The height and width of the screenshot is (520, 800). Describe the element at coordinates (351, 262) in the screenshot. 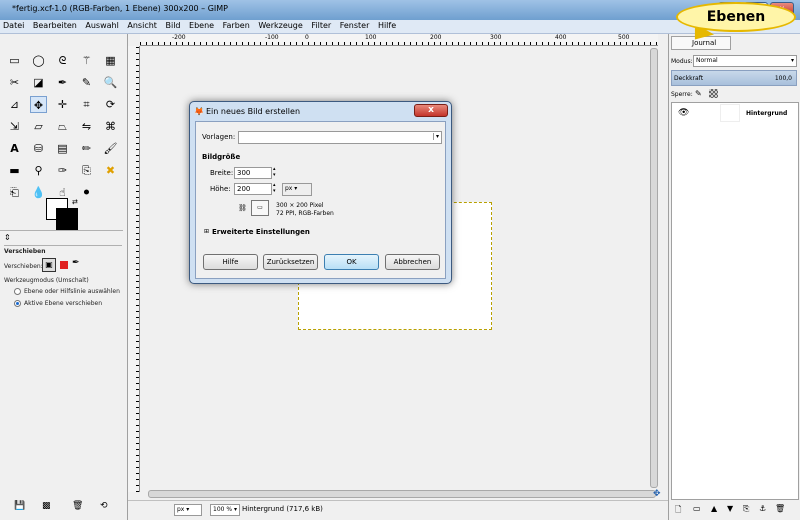

I see `ok-button: OK` at that location.